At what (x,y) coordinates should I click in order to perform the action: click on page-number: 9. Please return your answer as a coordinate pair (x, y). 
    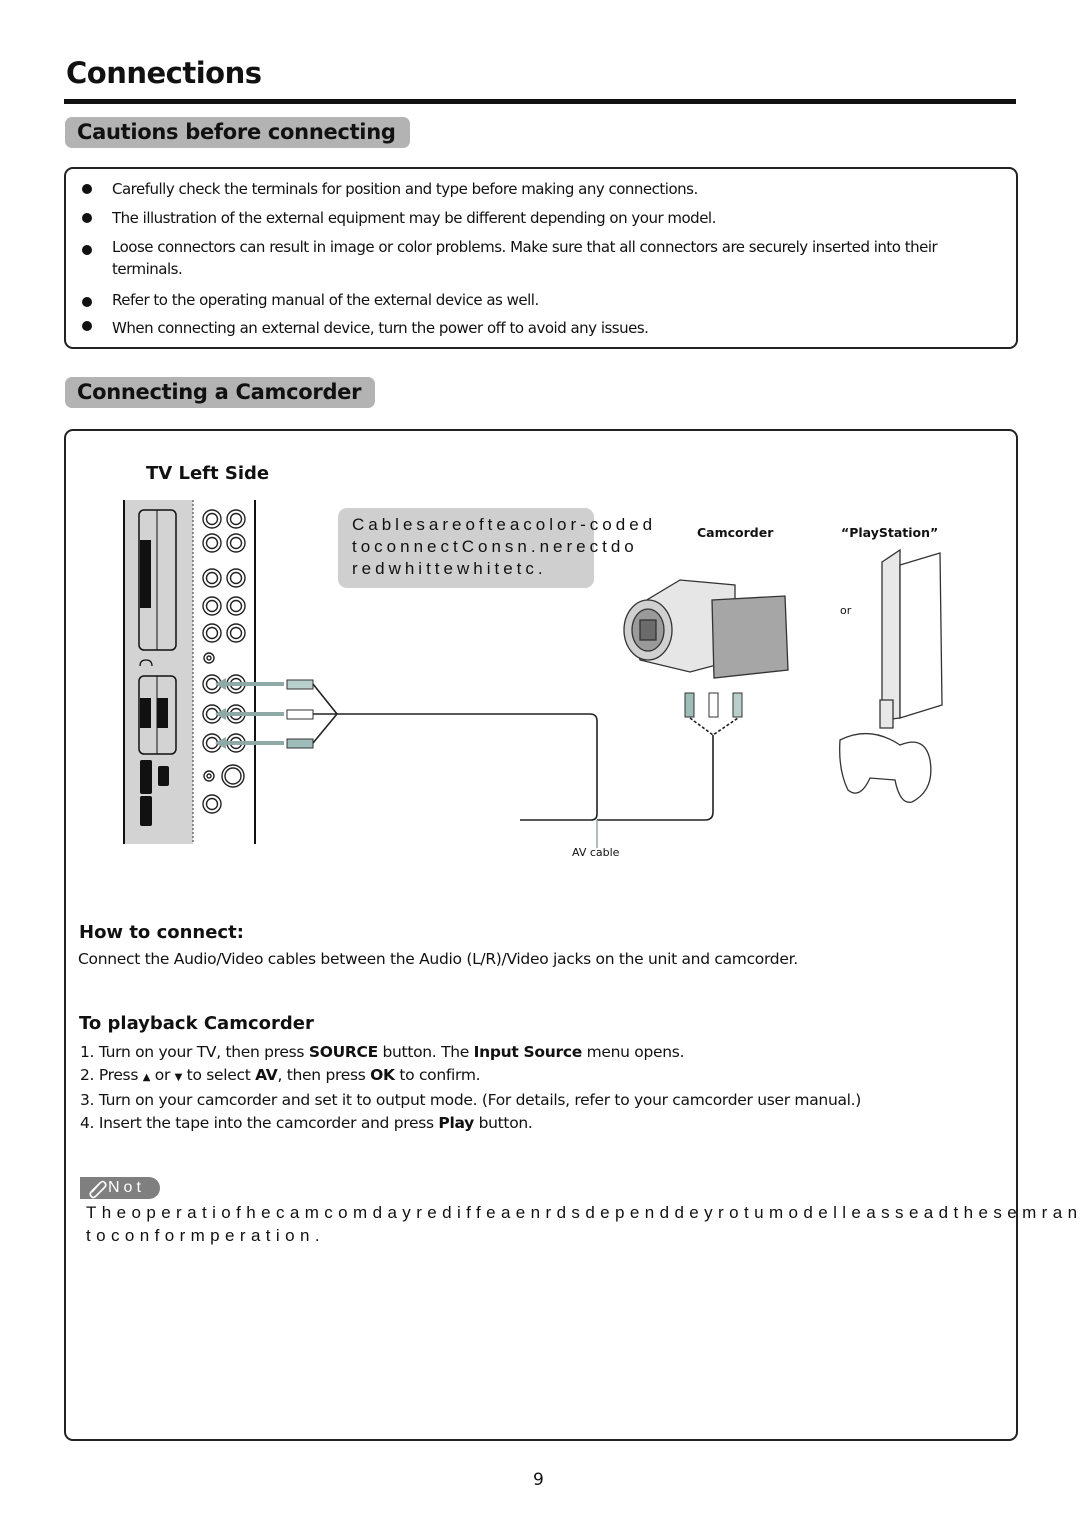
    Looking at the image, I should click on (538, 1480).